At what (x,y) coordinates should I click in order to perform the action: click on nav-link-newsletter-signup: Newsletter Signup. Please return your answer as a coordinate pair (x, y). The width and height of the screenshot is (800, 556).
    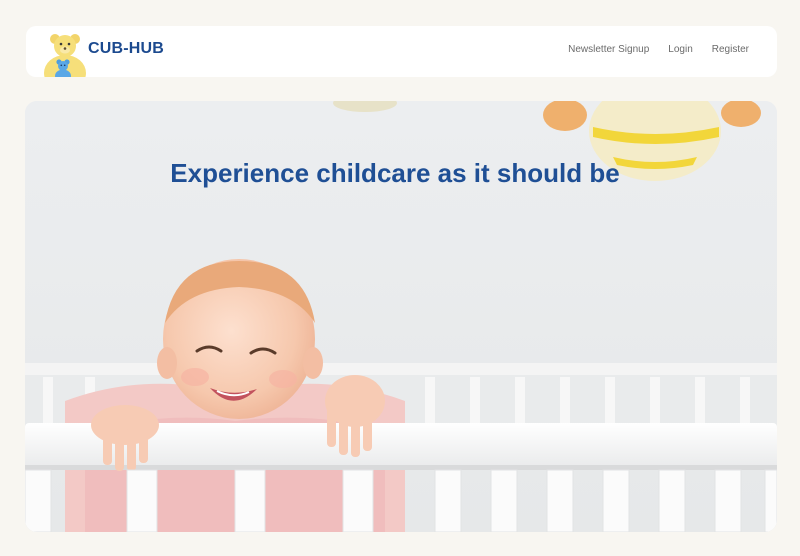
    Looking at the image, I should click on (608, 49).